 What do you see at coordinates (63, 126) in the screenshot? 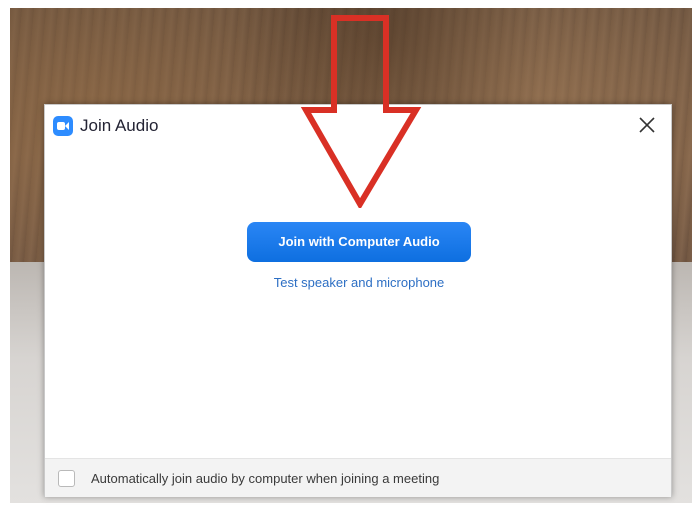
I see `camera-icon` at bounding box center [63, 126].